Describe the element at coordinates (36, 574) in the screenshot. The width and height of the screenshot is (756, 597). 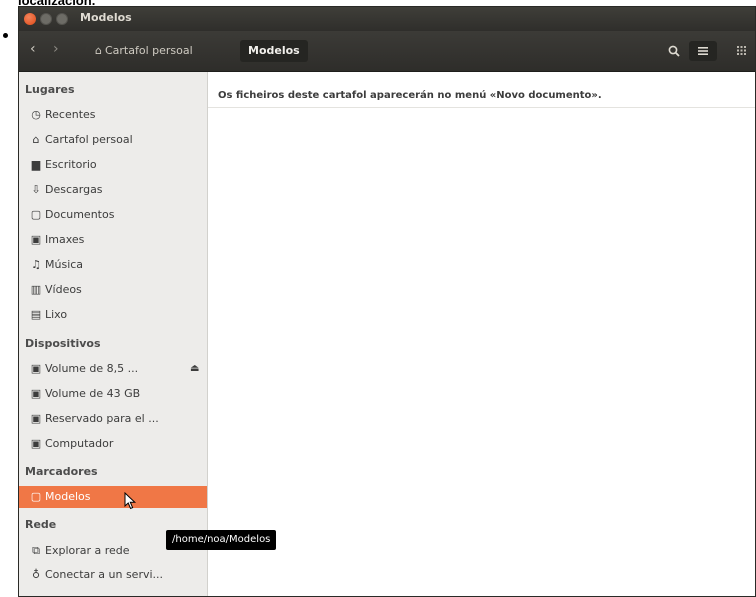
I see `connect-server-icon: ♁` at that location.